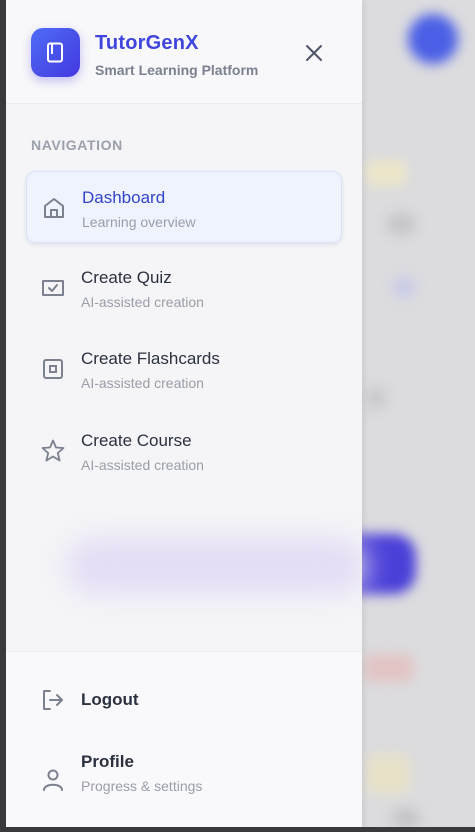 The height and width of the screenshot is (832, 475). What do you see at coordinates (124, 197) in the screenshot?
I see `nav-item-title: Dashboard` at bounding box center [124, 197].